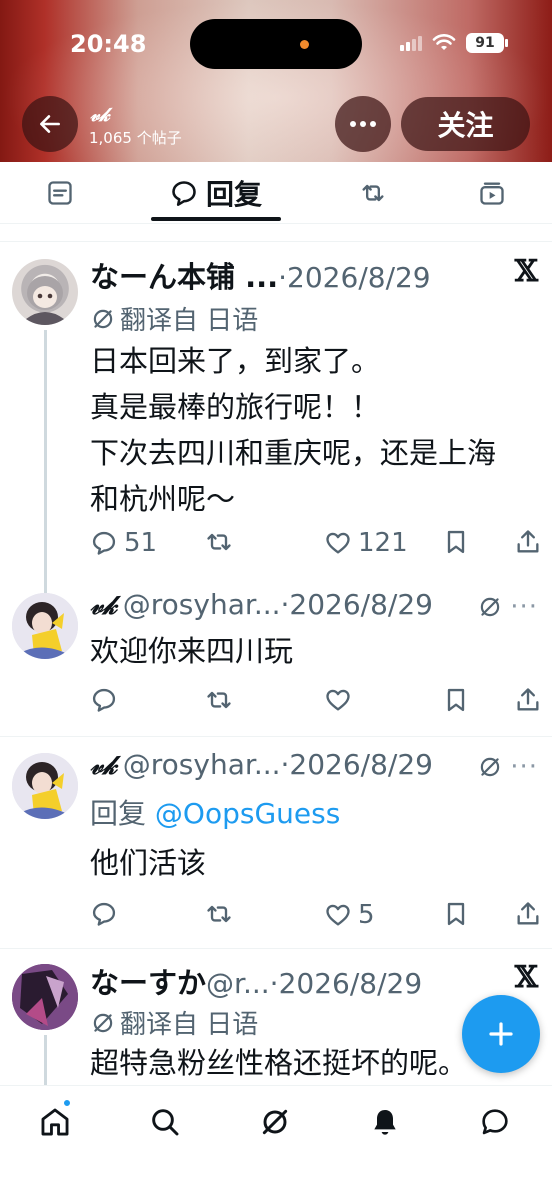 The width and height of the screenshot is (552, 1200). I want to click on translation-label: 翻译自 日语, so click(189, 321).